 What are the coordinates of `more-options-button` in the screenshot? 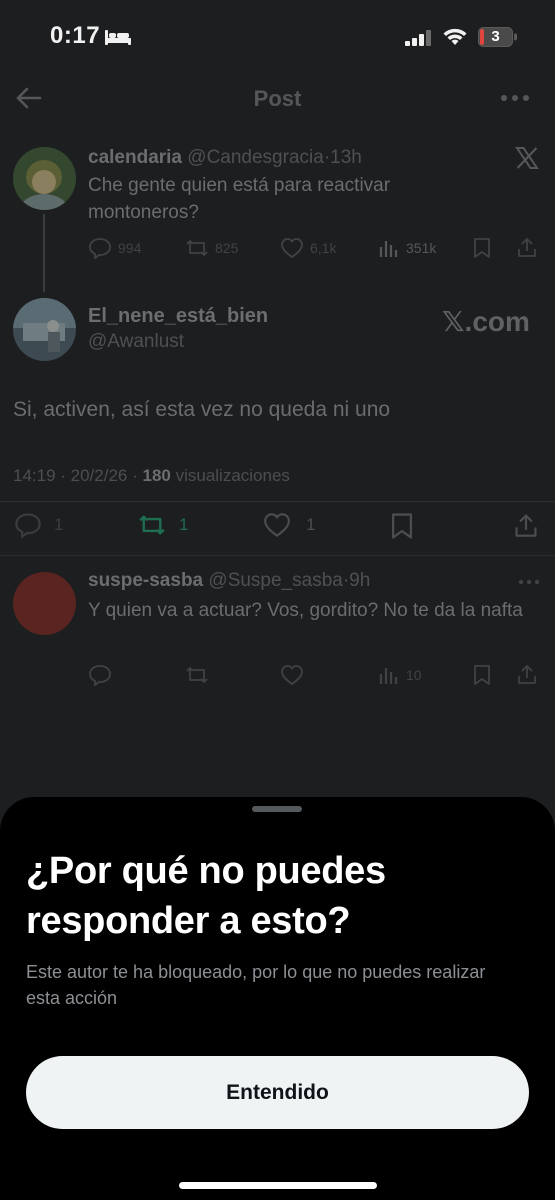 It's located at (515, 98).